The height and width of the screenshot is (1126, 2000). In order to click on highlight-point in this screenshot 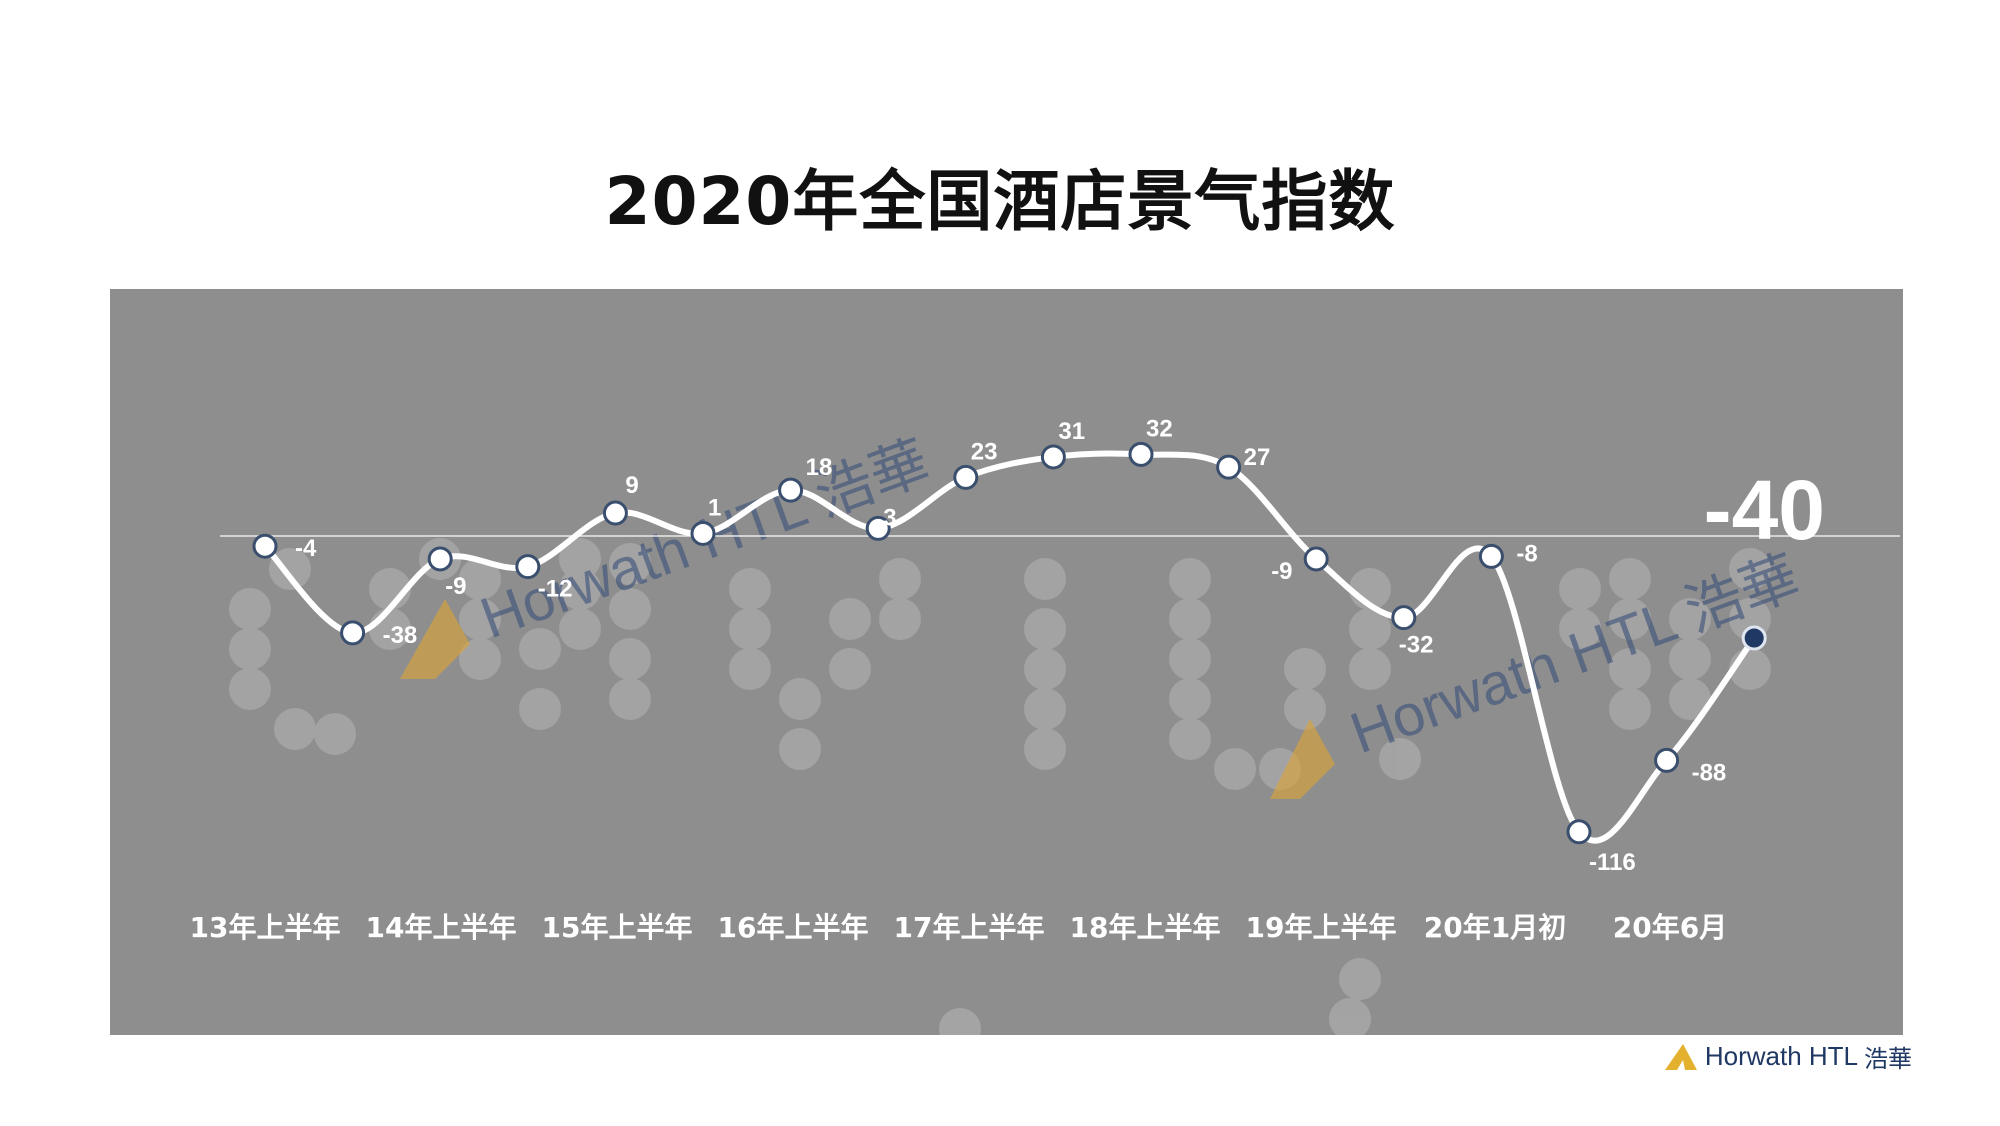, I will do `click(1754, 638)`.